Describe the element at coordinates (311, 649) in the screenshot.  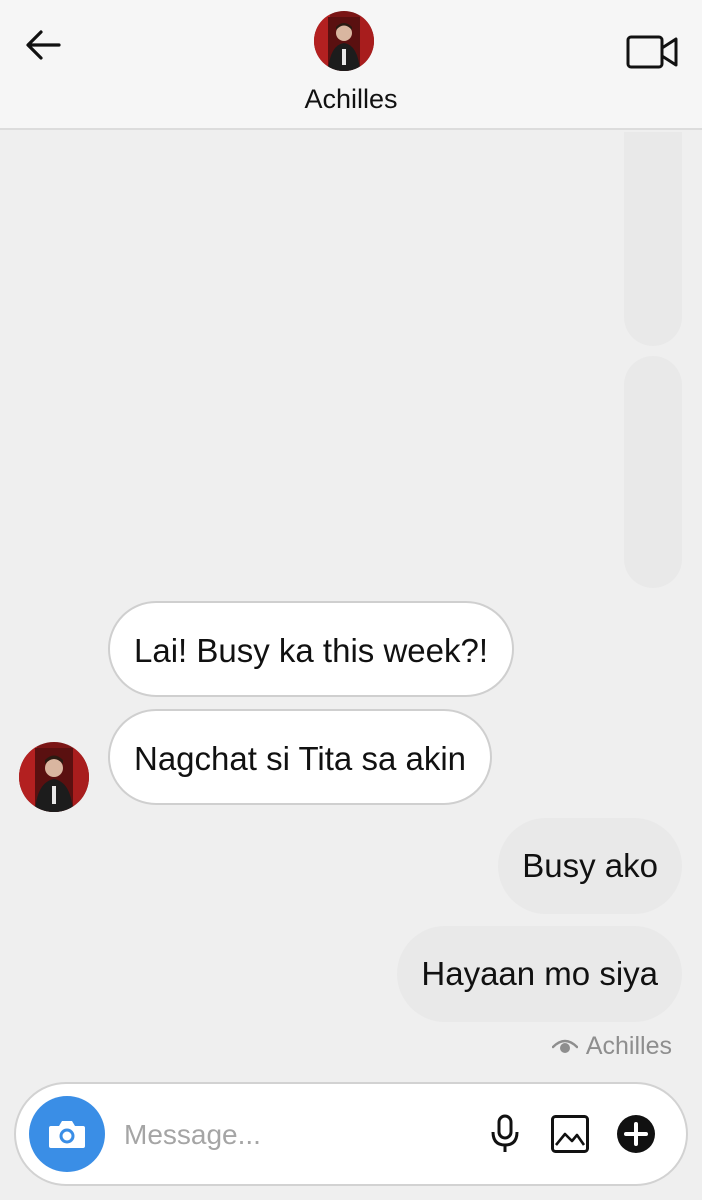
I see `message-bubble-incoming: Lai! Busy ka this week?!` at that location.